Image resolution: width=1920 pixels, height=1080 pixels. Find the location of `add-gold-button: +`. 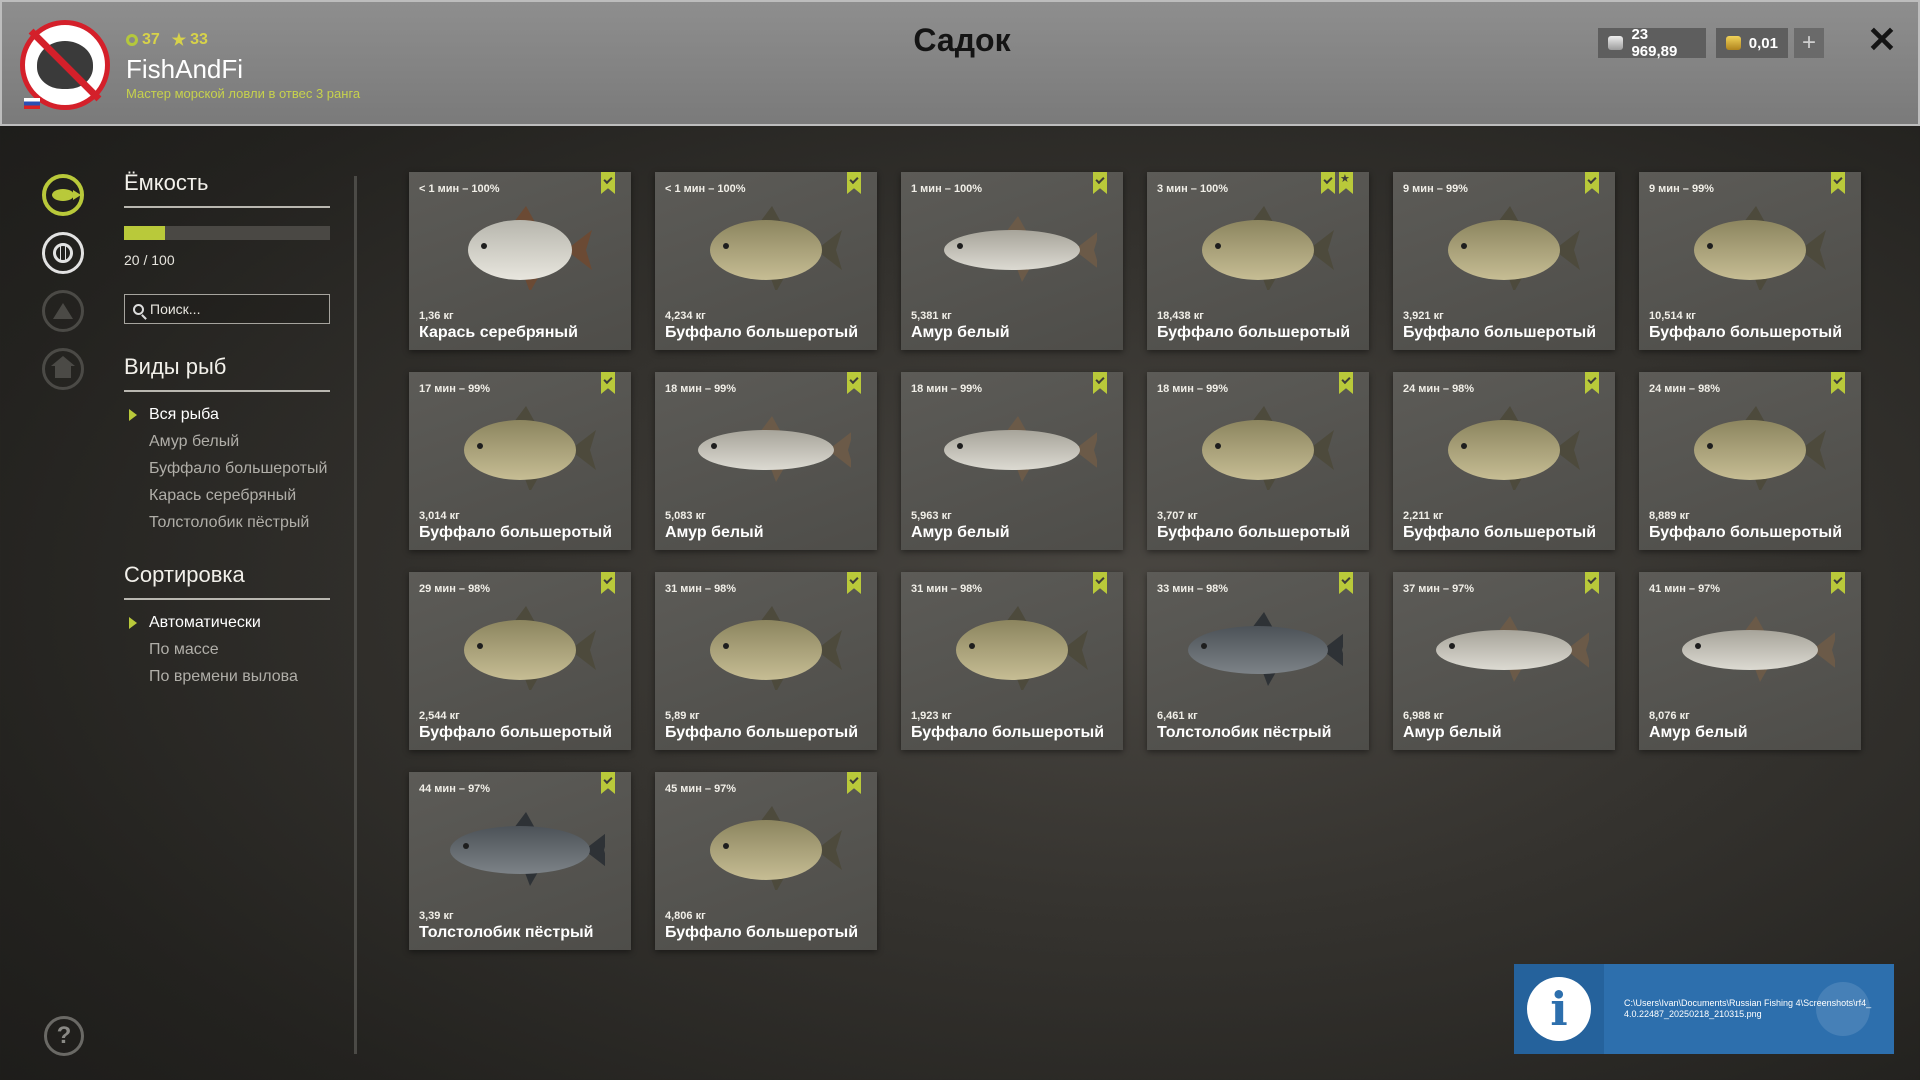

add-gold-button: + is located at coordinates (1809, 43).